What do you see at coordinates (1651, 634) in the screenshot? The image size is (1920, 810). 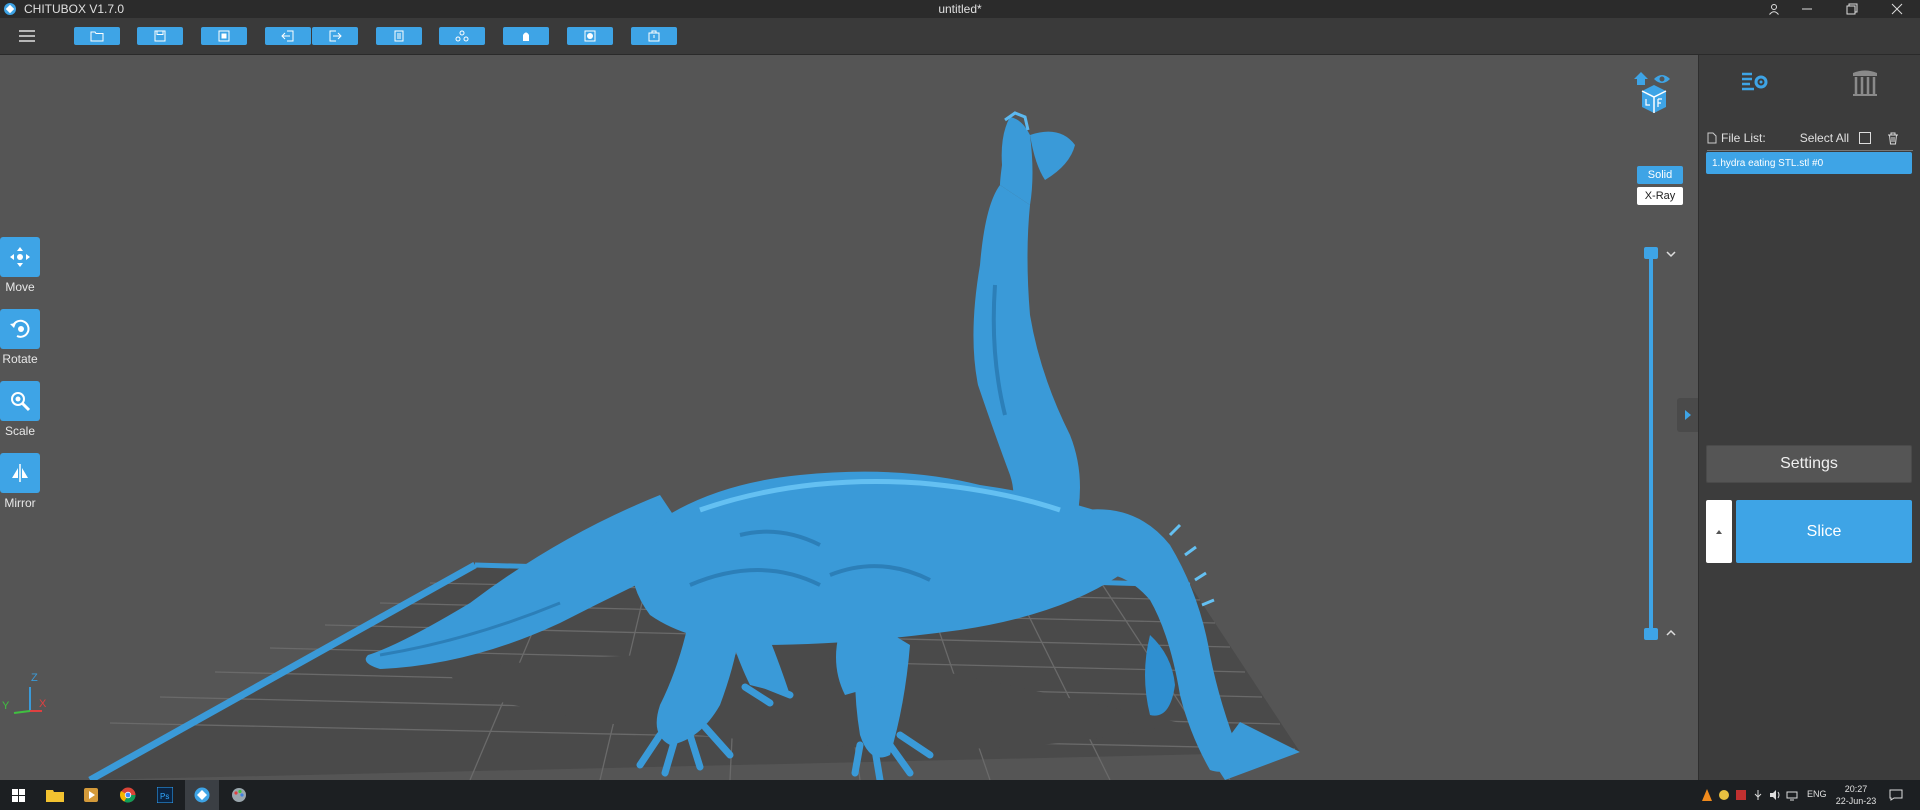 I see `layer-slider-bottom-handle` at bounding box center [1651, 634].